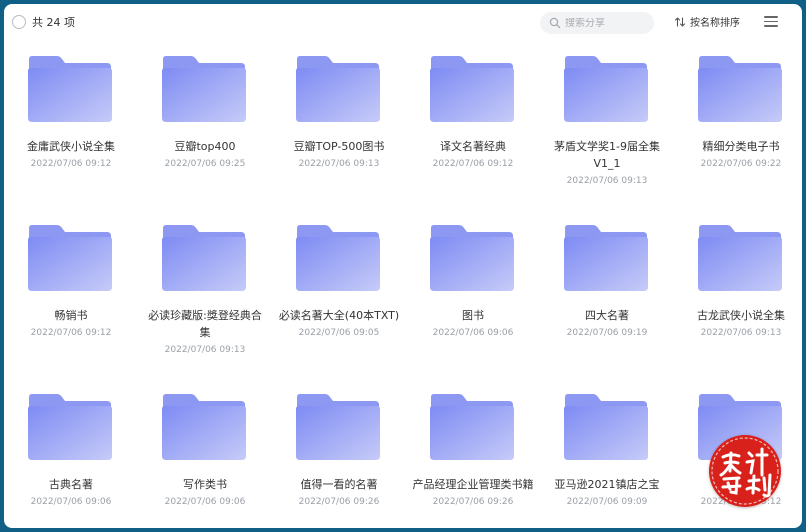  I want to click on folder-name: 豆瓣TOP-500图书, so click(339, 146).